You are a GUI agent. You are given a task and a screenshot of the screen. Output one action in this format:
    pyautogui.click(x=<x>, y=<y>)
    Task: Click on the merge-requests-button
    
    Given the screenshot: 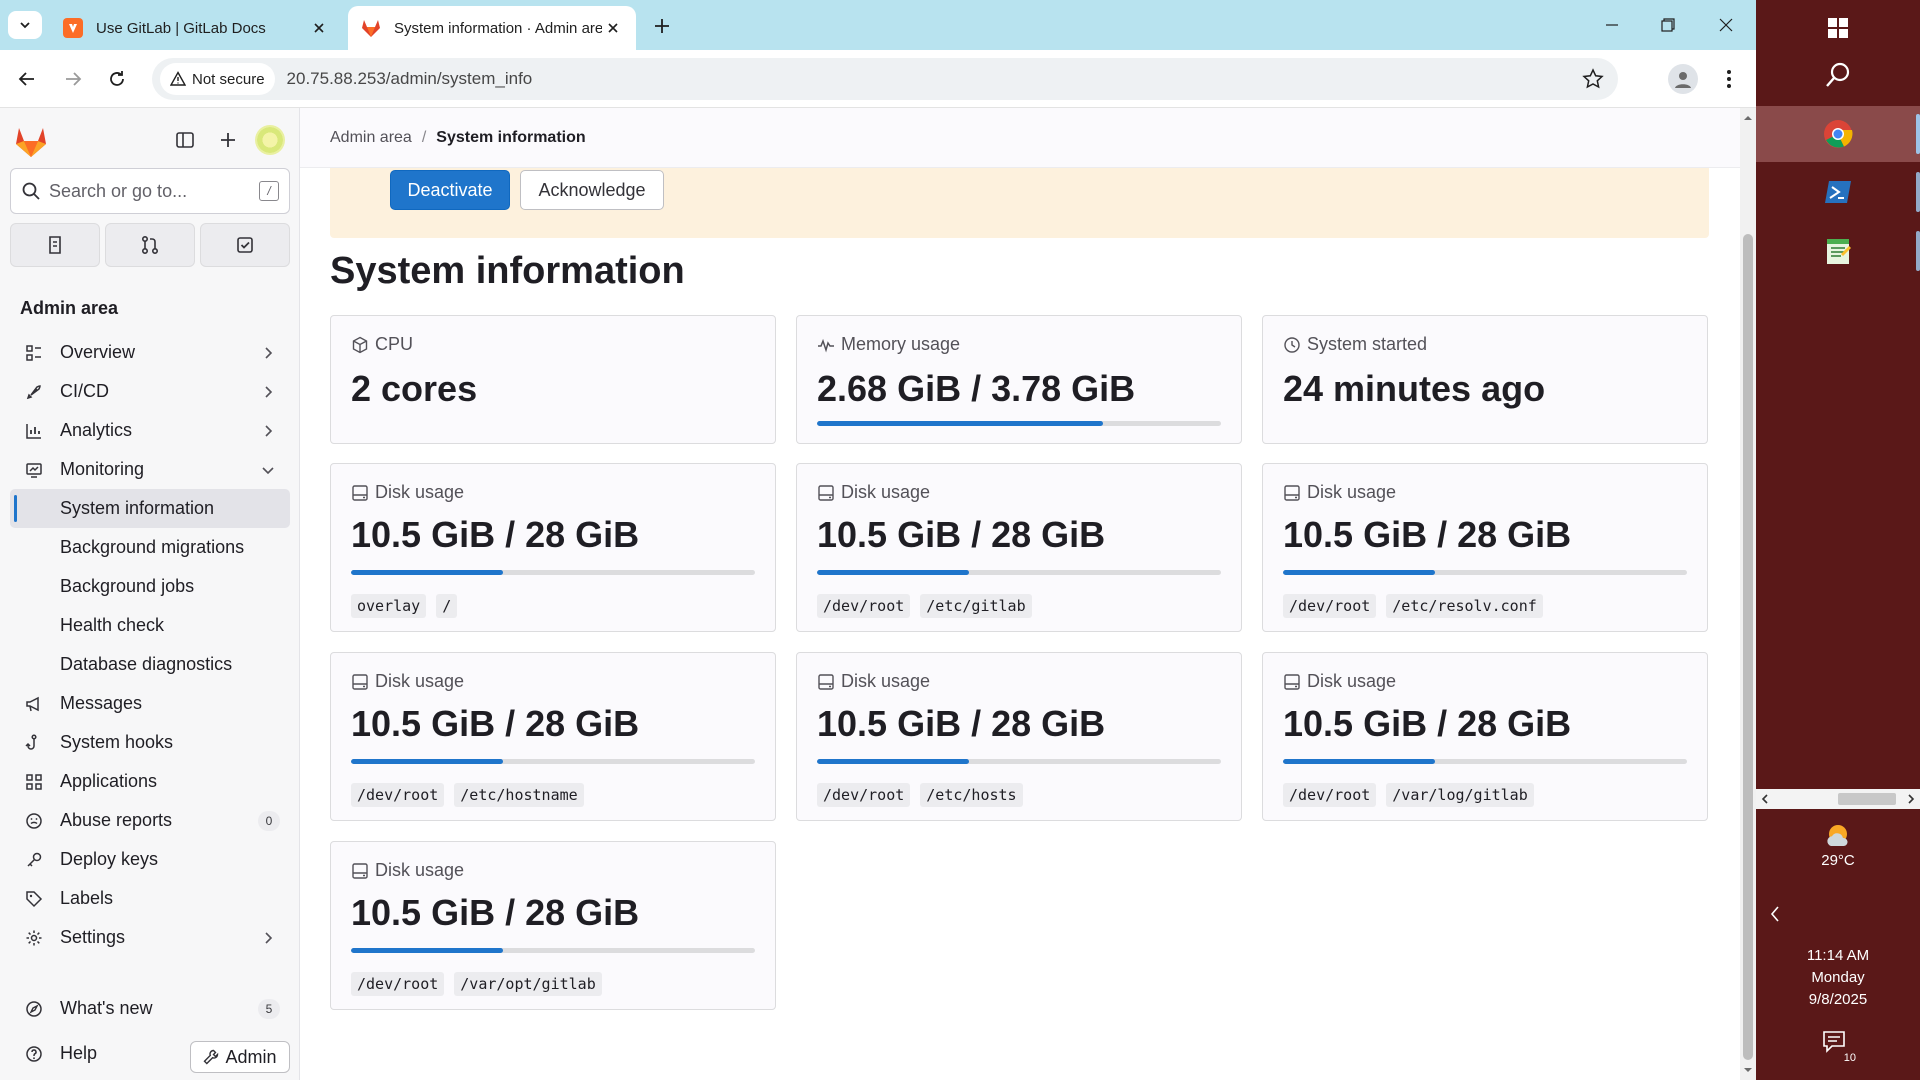 What is the action you would take?
    pyautogui.click(x=150, y=245)
    